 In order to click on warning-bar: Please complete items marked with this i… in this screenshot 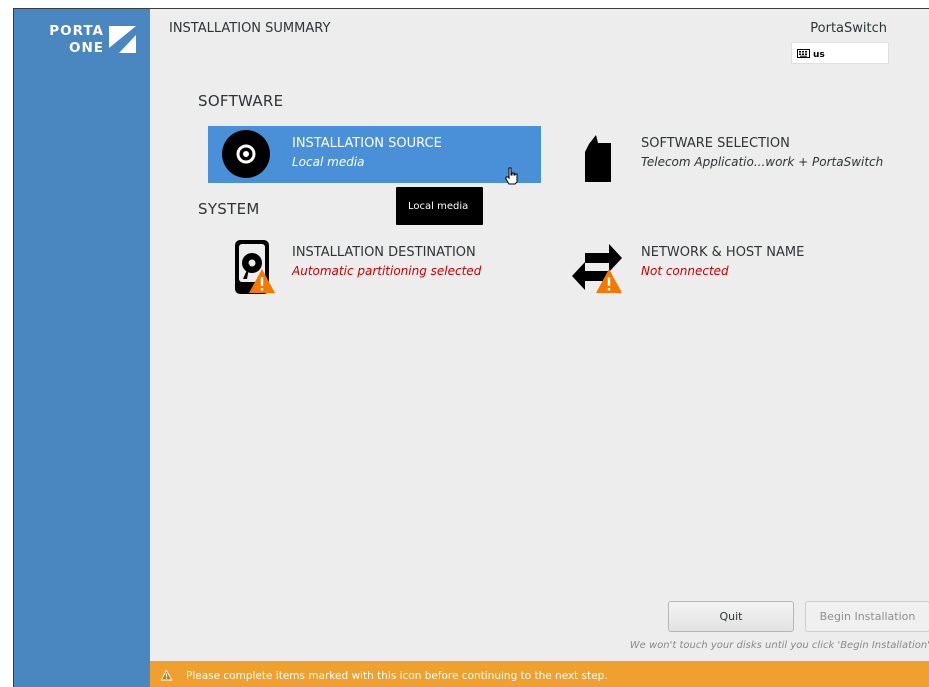, I will do `click(539, 674)`.